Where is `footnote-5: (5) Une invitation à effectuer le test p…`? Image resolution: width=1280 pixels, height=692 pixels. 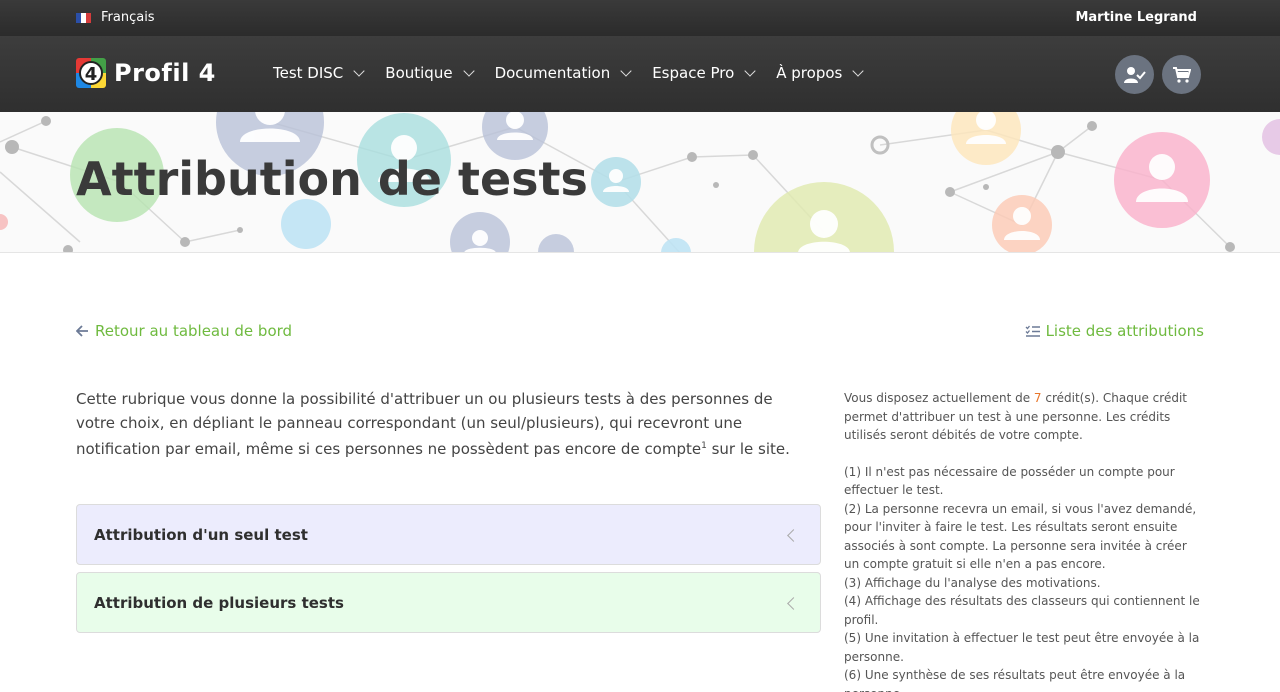
footnote-5: (5) Une invitation à effectuer le test p… is located at coordinates (1022, 647).